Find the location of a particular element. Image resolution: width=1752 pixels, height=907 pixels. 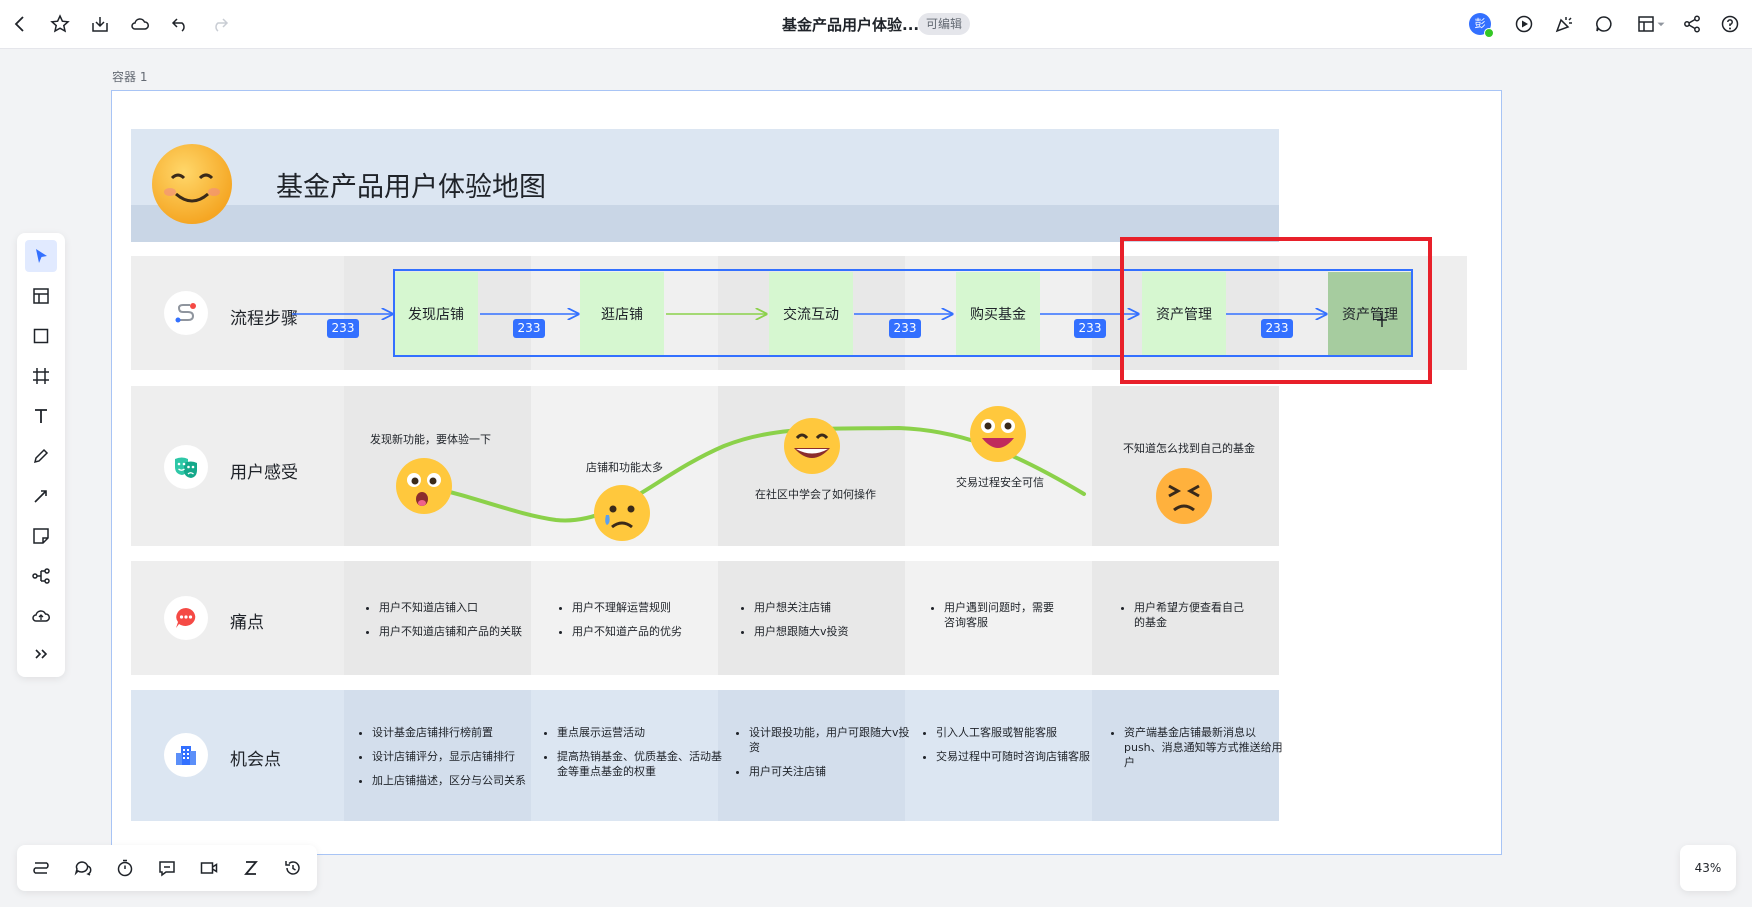

star-icon is located at coordinates (60, 24).